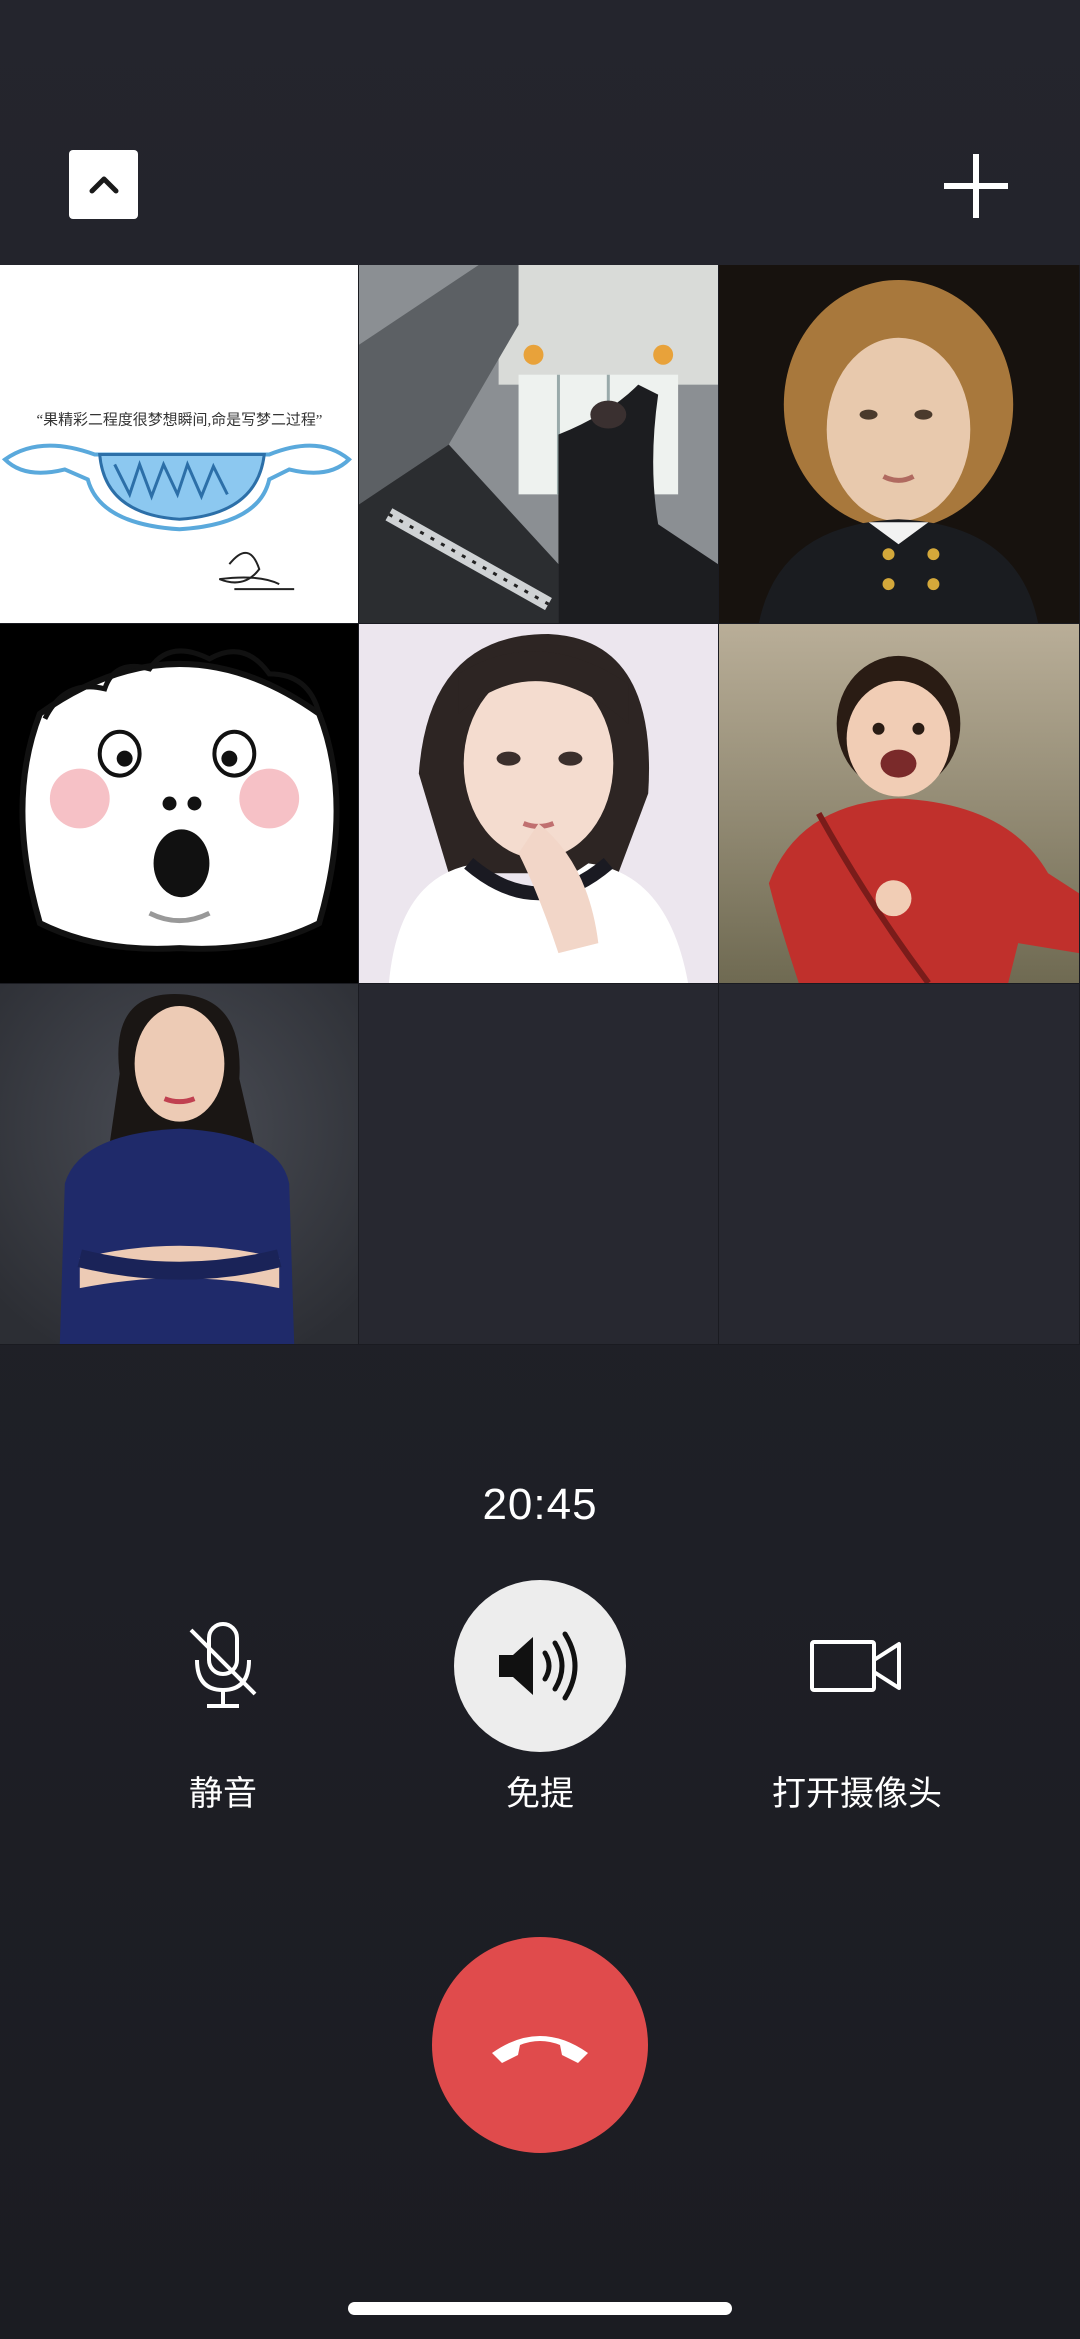 The image size is (1080, 2339). I want to click on call-controls: 静音 免提 打开摄像头, so click(540, 1700).